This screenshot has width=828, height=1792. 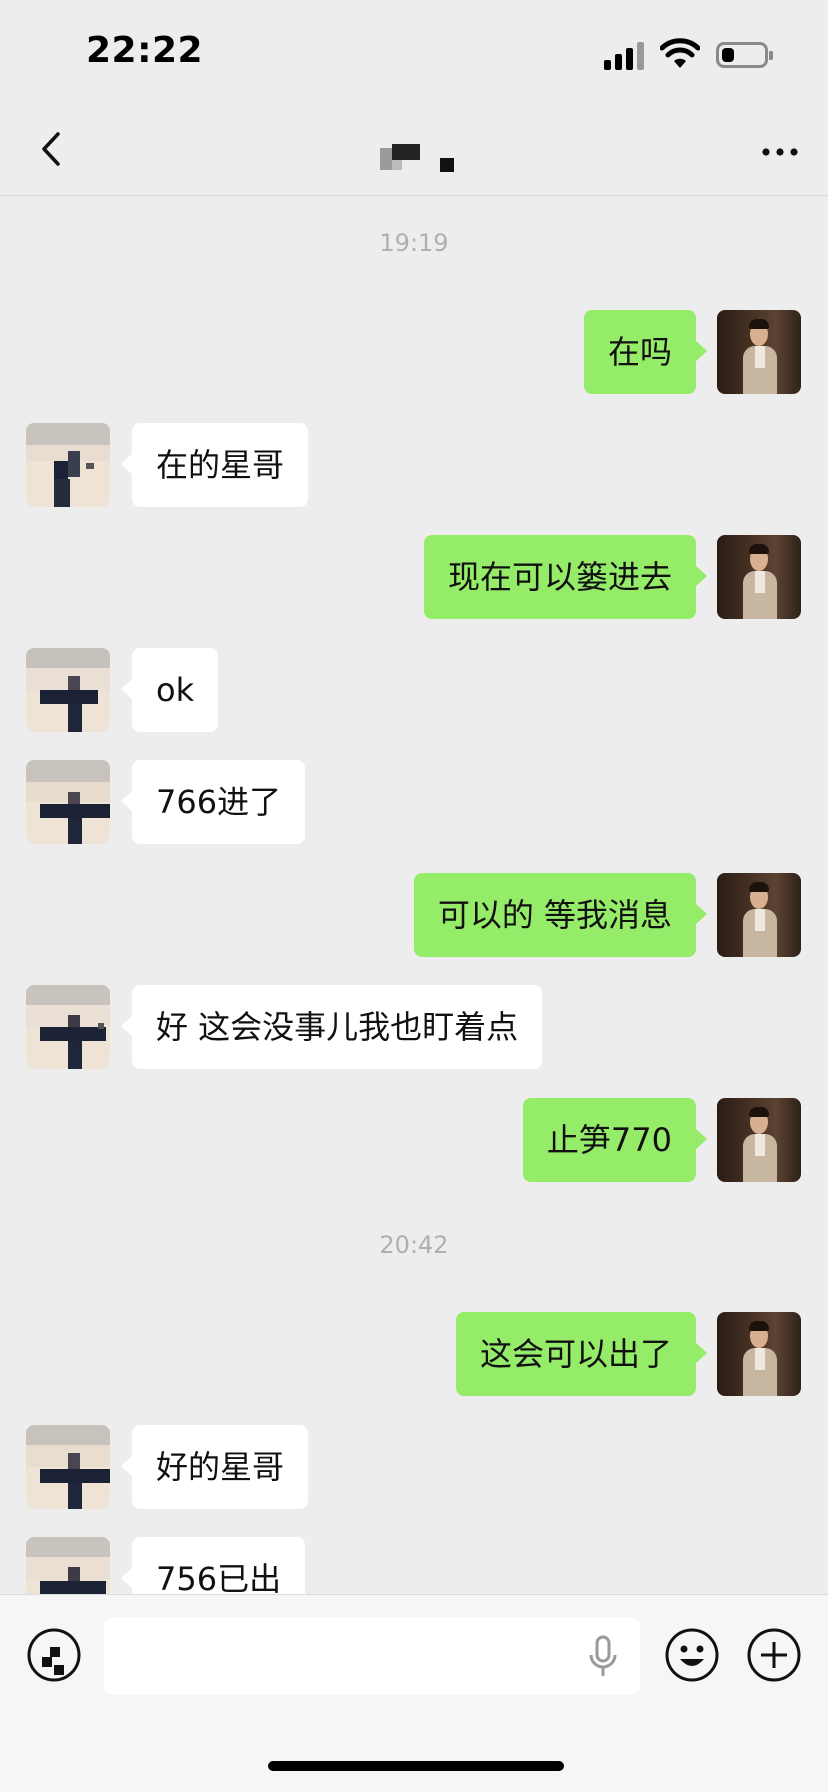 What do you see at coordinates (414, 1140) in the screenshot?
I see `message-row: 止笋770` at bounding box center [414, 1140].